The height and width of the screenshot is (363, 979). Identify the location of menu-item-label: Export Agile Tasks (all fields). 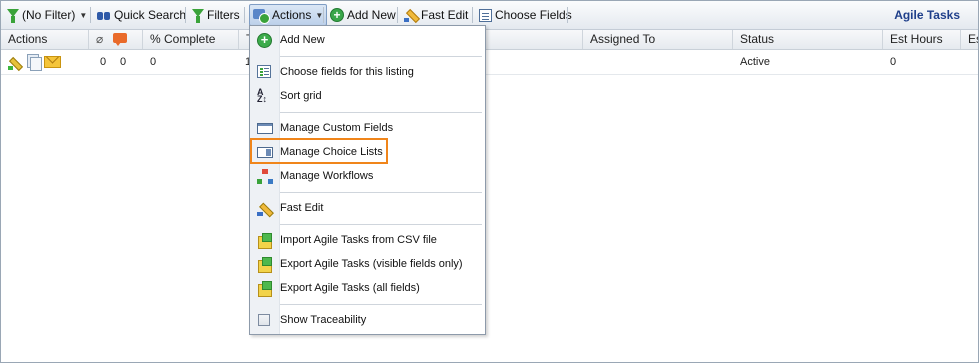
(350, 288).